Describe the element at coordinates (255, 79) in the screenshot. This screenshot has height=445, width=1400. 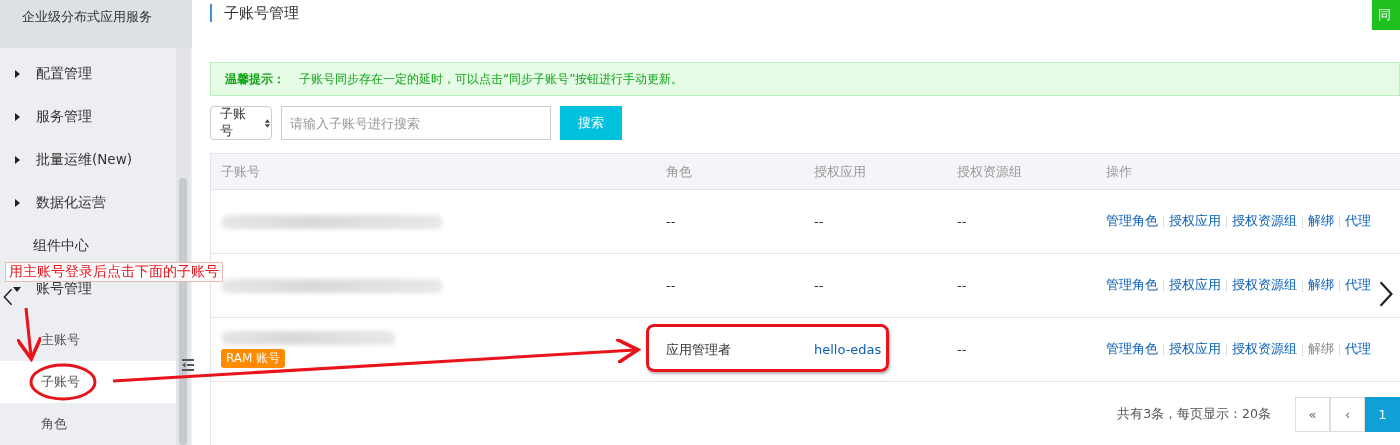
I see `alert-title: 温馨提示：` at that location.